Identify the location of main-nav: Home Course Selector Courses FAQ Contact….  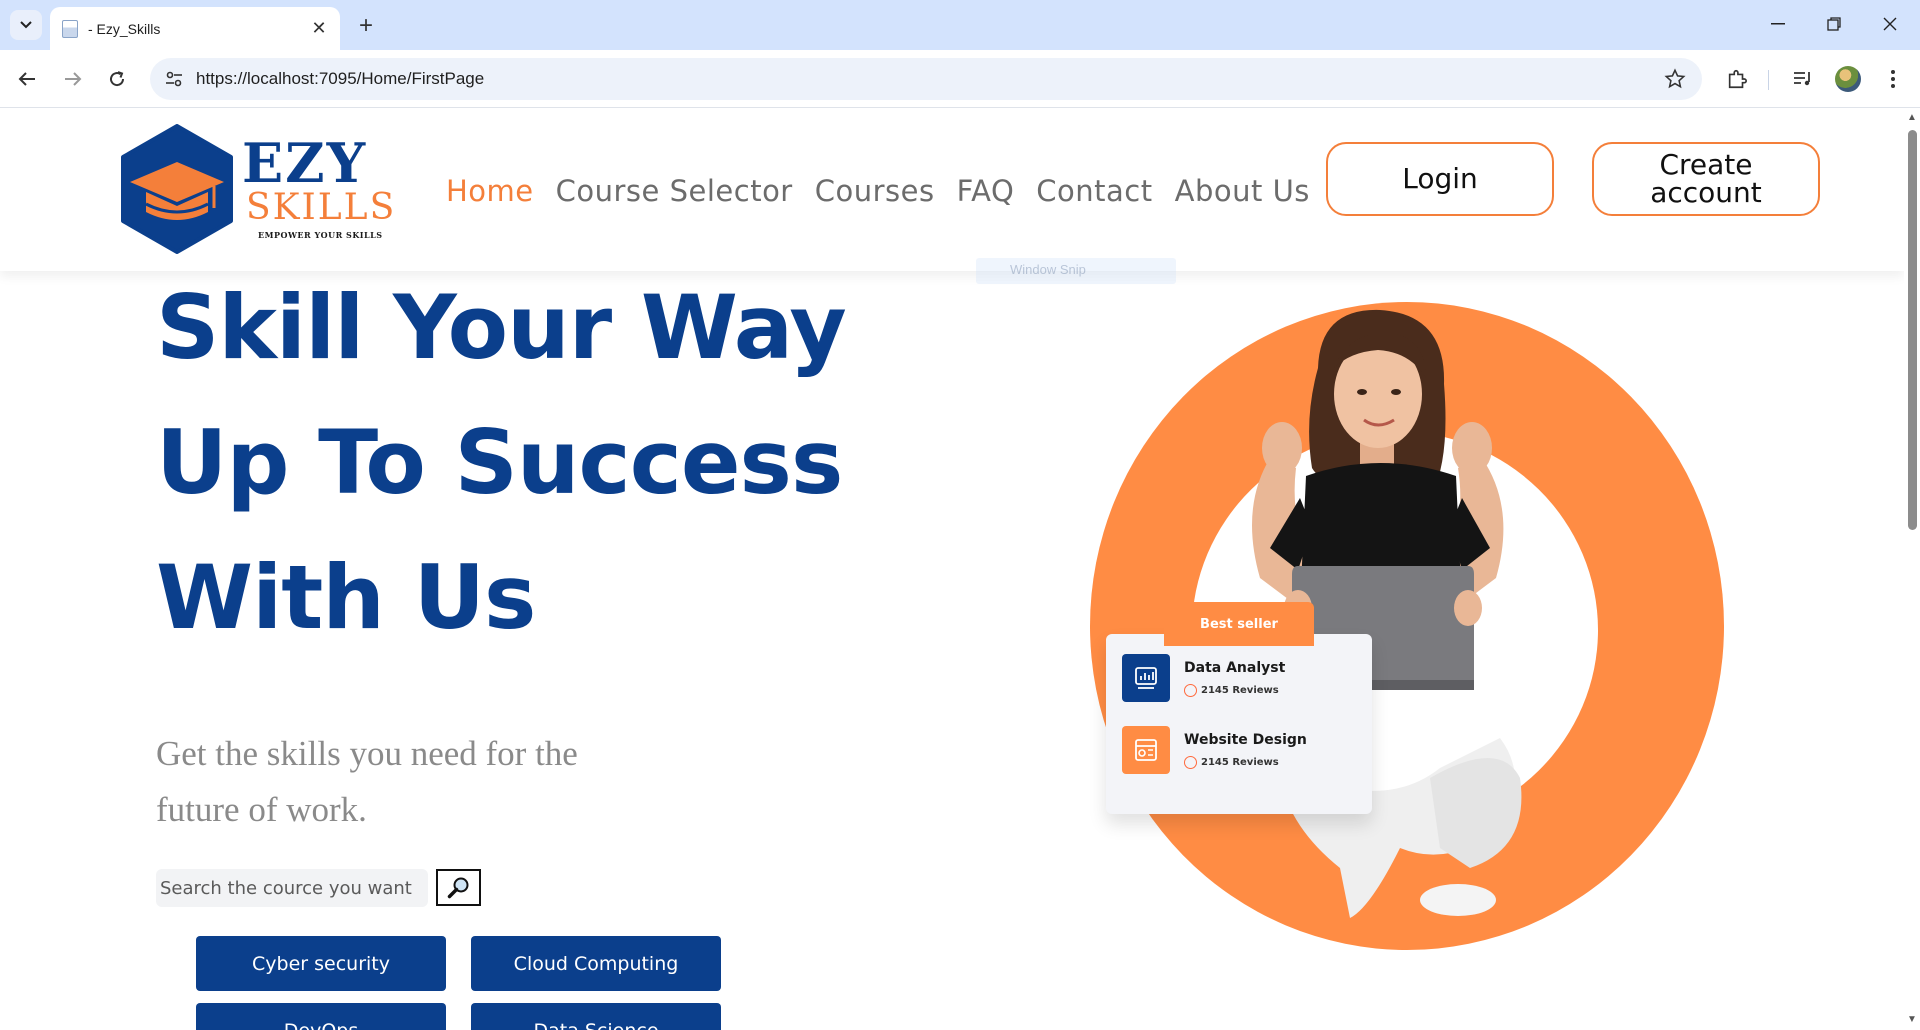
(878, 191).